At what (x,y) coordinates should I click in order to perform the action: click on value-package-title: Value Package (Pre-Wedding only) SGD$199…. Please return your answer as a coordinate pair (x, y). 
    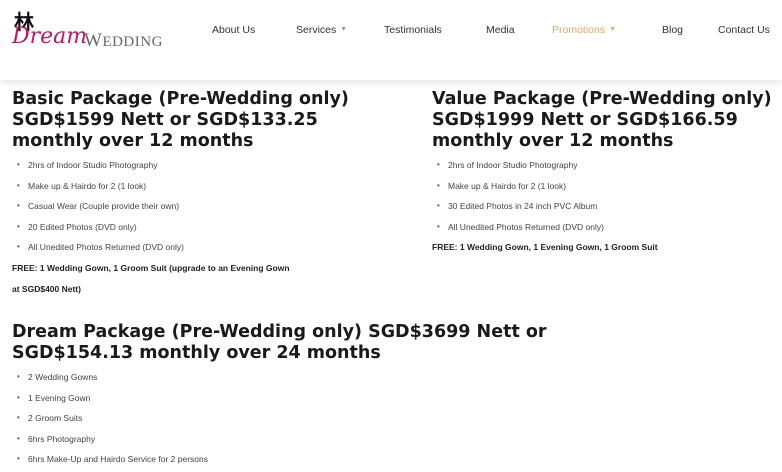
    Looking at the image, I should click on (602, 120).